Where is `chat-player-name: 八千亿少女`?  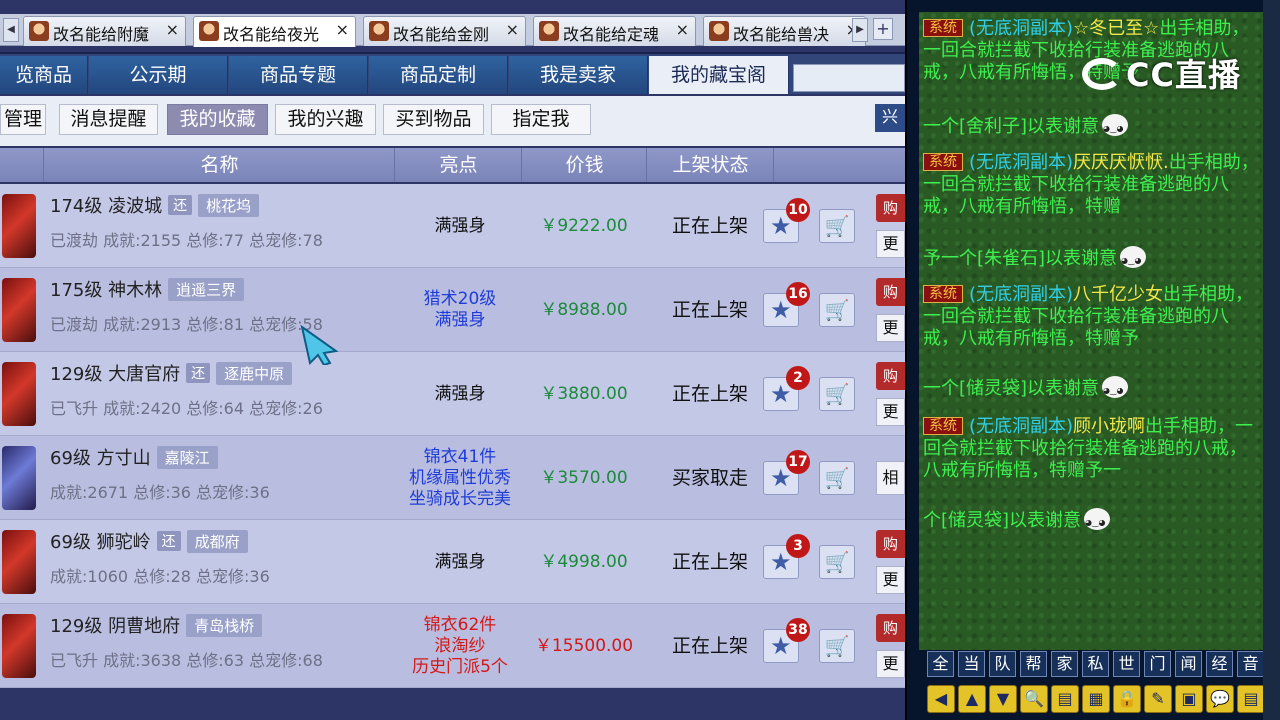
chat-player-name: 八千亿少女 is located at coordinates (1118, 294).